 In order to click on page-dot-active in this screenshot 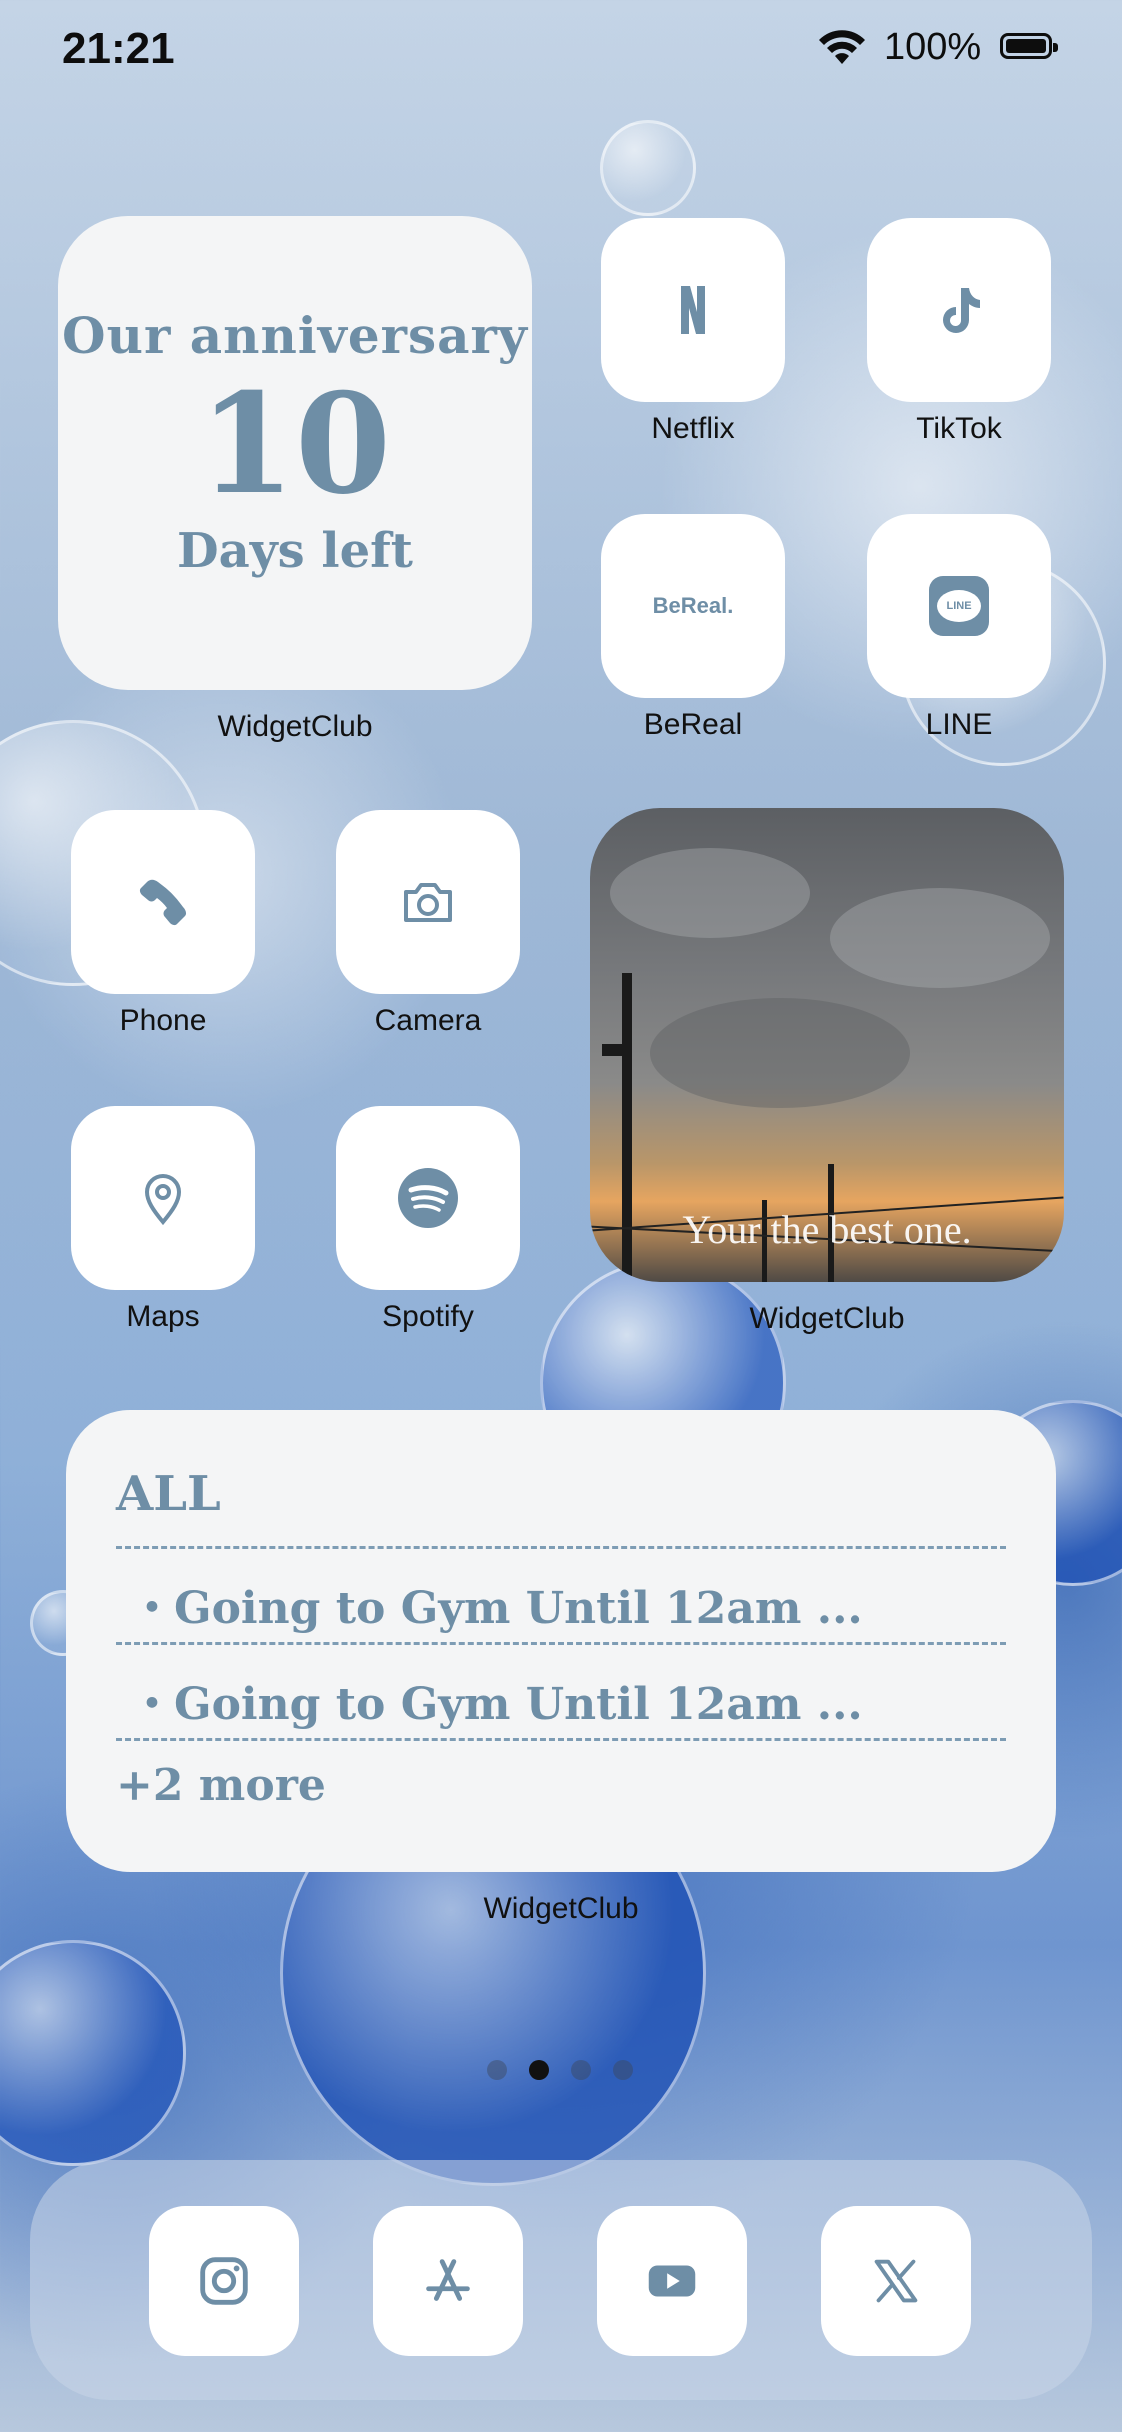, I will do `click(539, 2070)`.